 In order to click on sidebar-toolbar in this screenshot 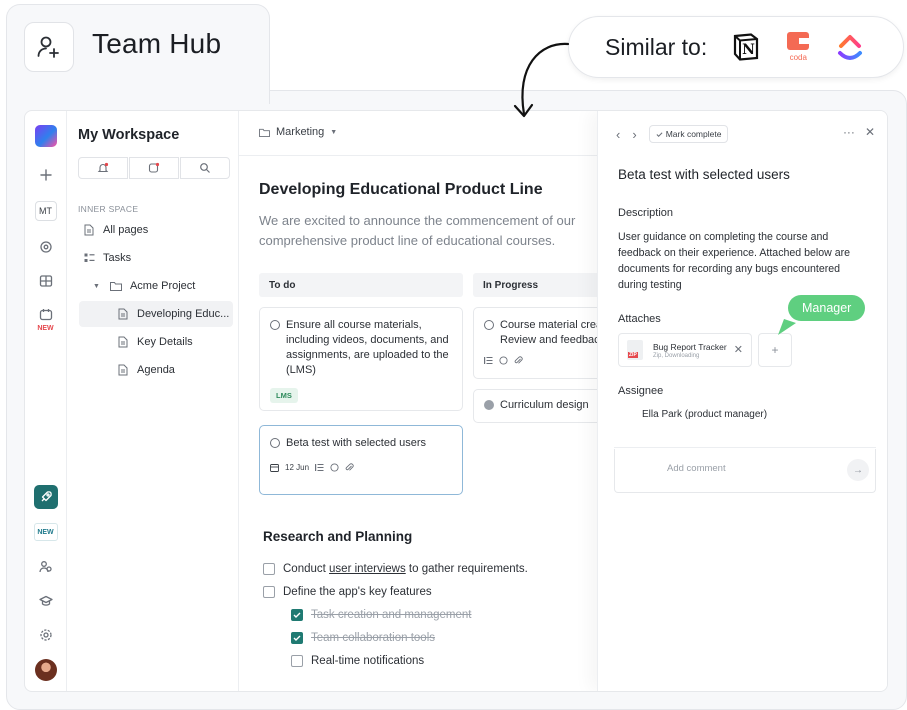, I will do `click(154, 168)`.